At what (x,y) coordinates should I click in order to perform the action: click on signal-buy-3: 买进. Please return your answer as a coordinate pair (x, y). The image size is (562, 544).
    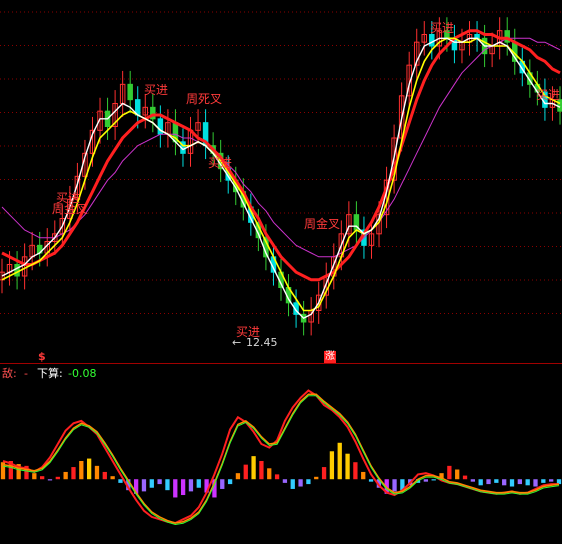
    Looking at the image, I should click on (220, 163).